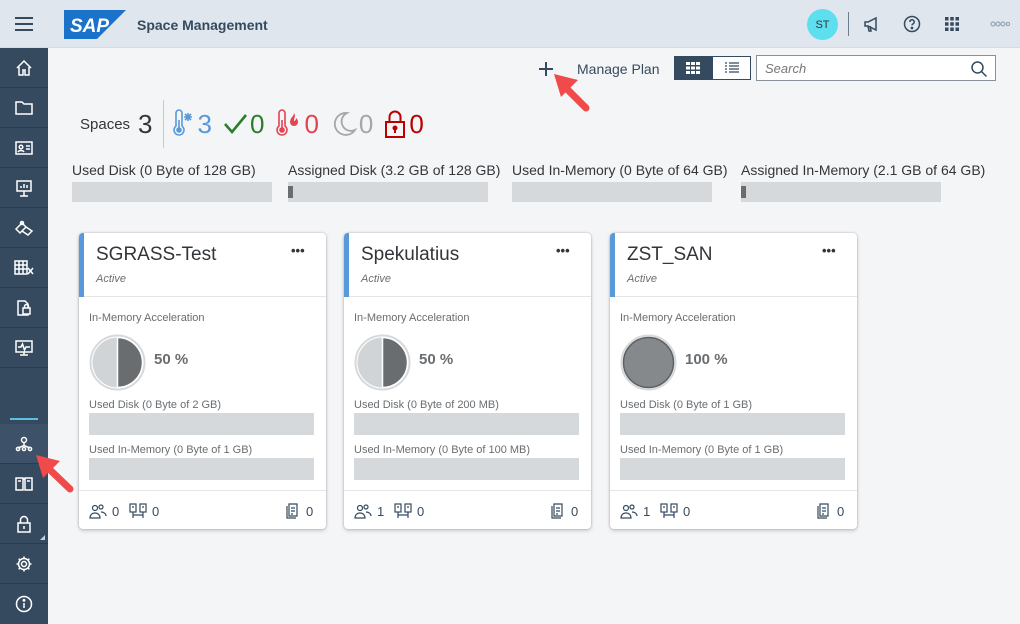 Image resolution: width=1020 pixels, height=624 pixels. I want to click on security-icon, so click(24, 524).